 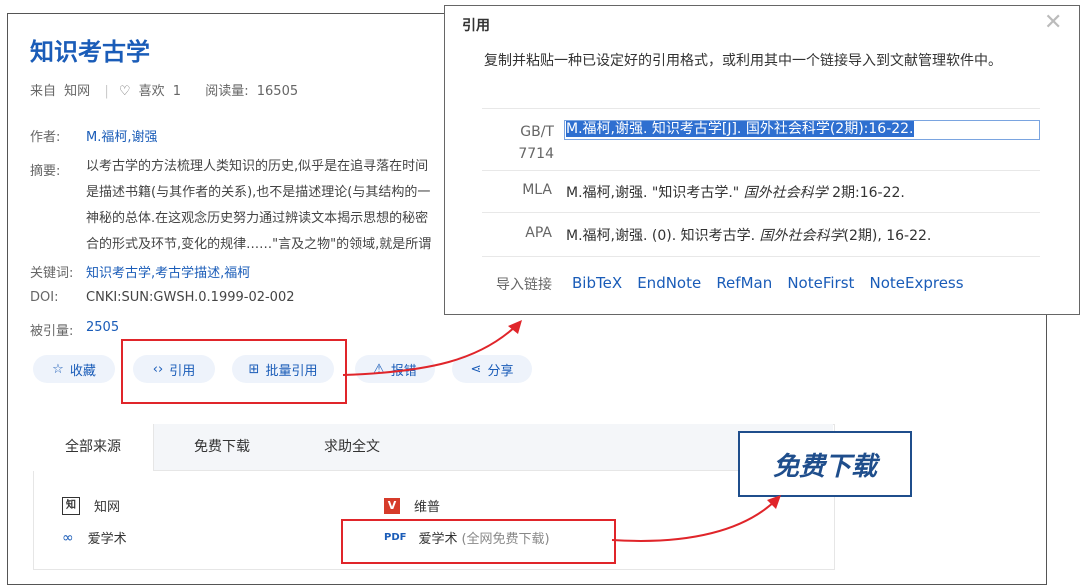 I want to click on citation-gbt-text: M.福柯,谢强. 知识考古学[J]. 国外社会科学(2期):16-22., so click(x=740, y=129).